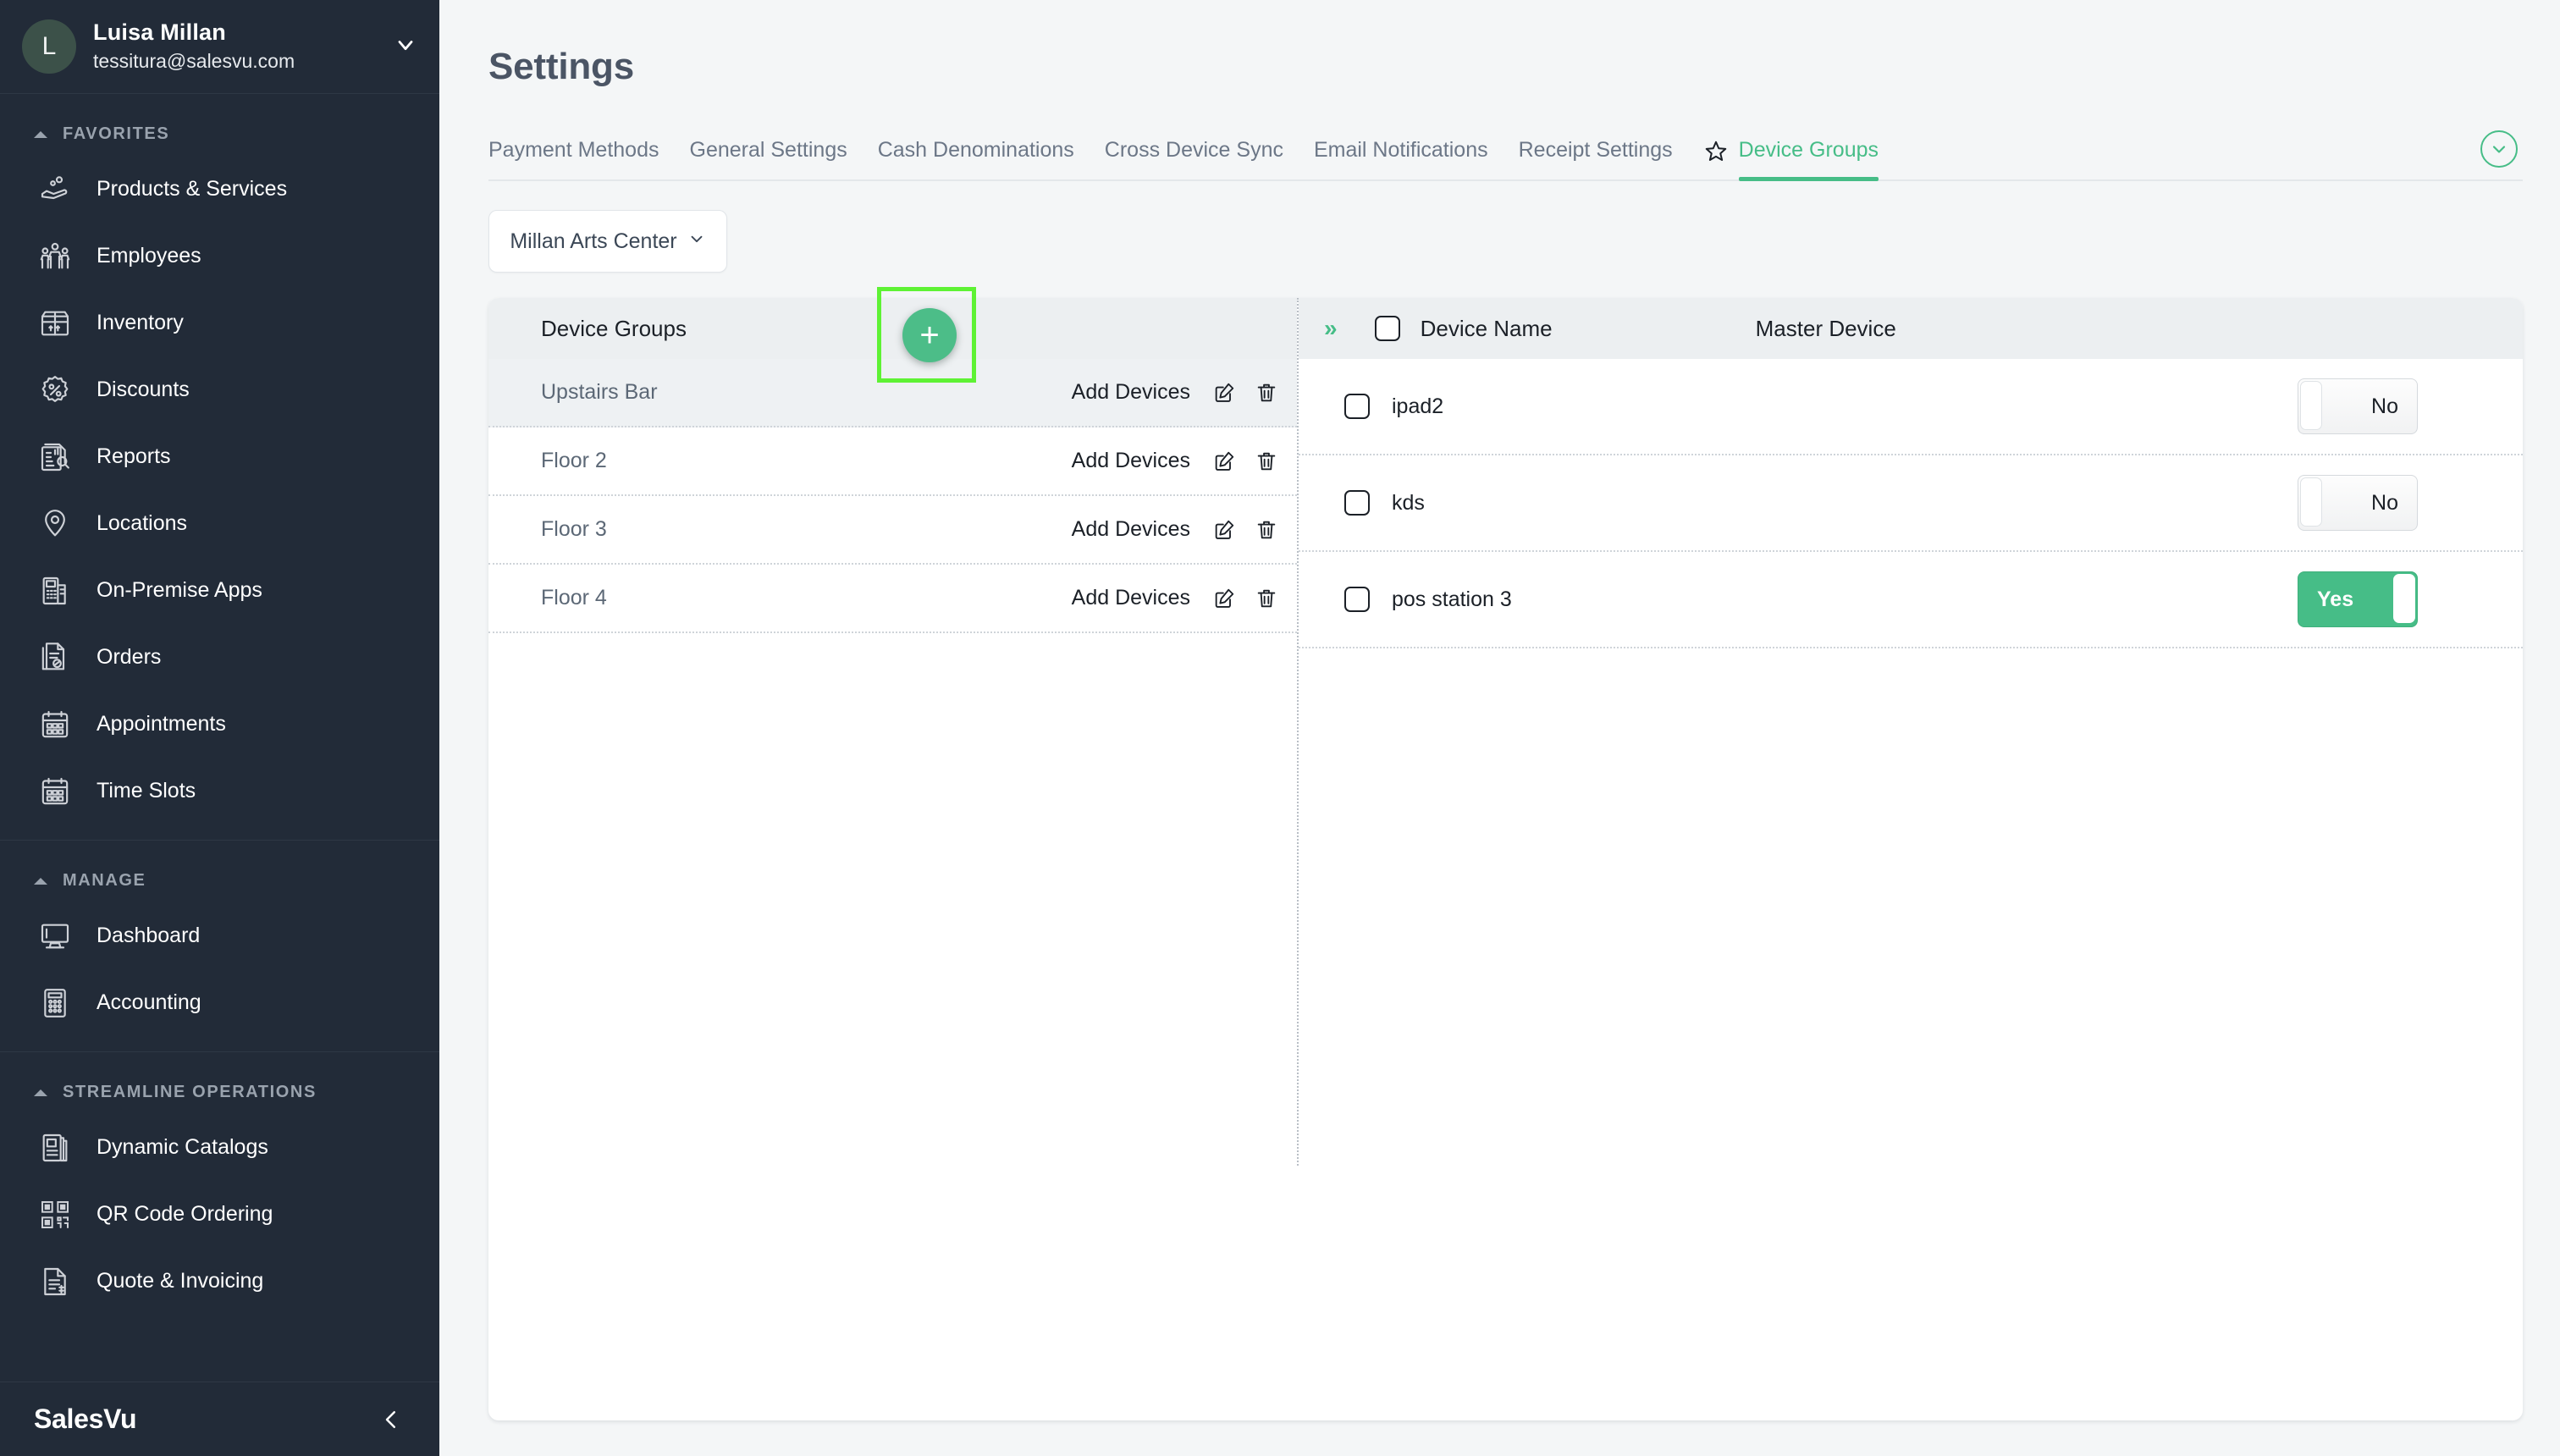 The height and width of the screenshot is (1456, 2560). I want to click on sidebar-item-discounts: Discounts, so click(219, 389).